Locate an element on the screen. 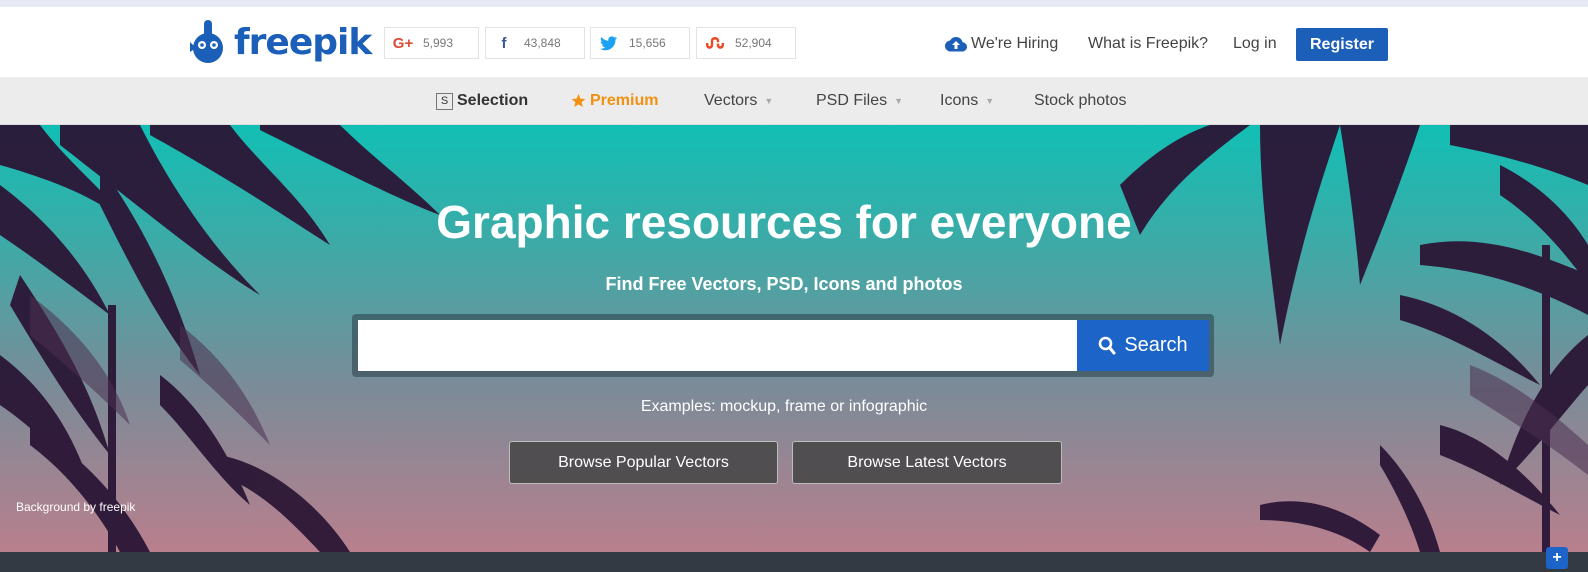 This screenshot has height=572, width=1588. share-stumbleupon: 52,904 is located at coordinates (746, 43).